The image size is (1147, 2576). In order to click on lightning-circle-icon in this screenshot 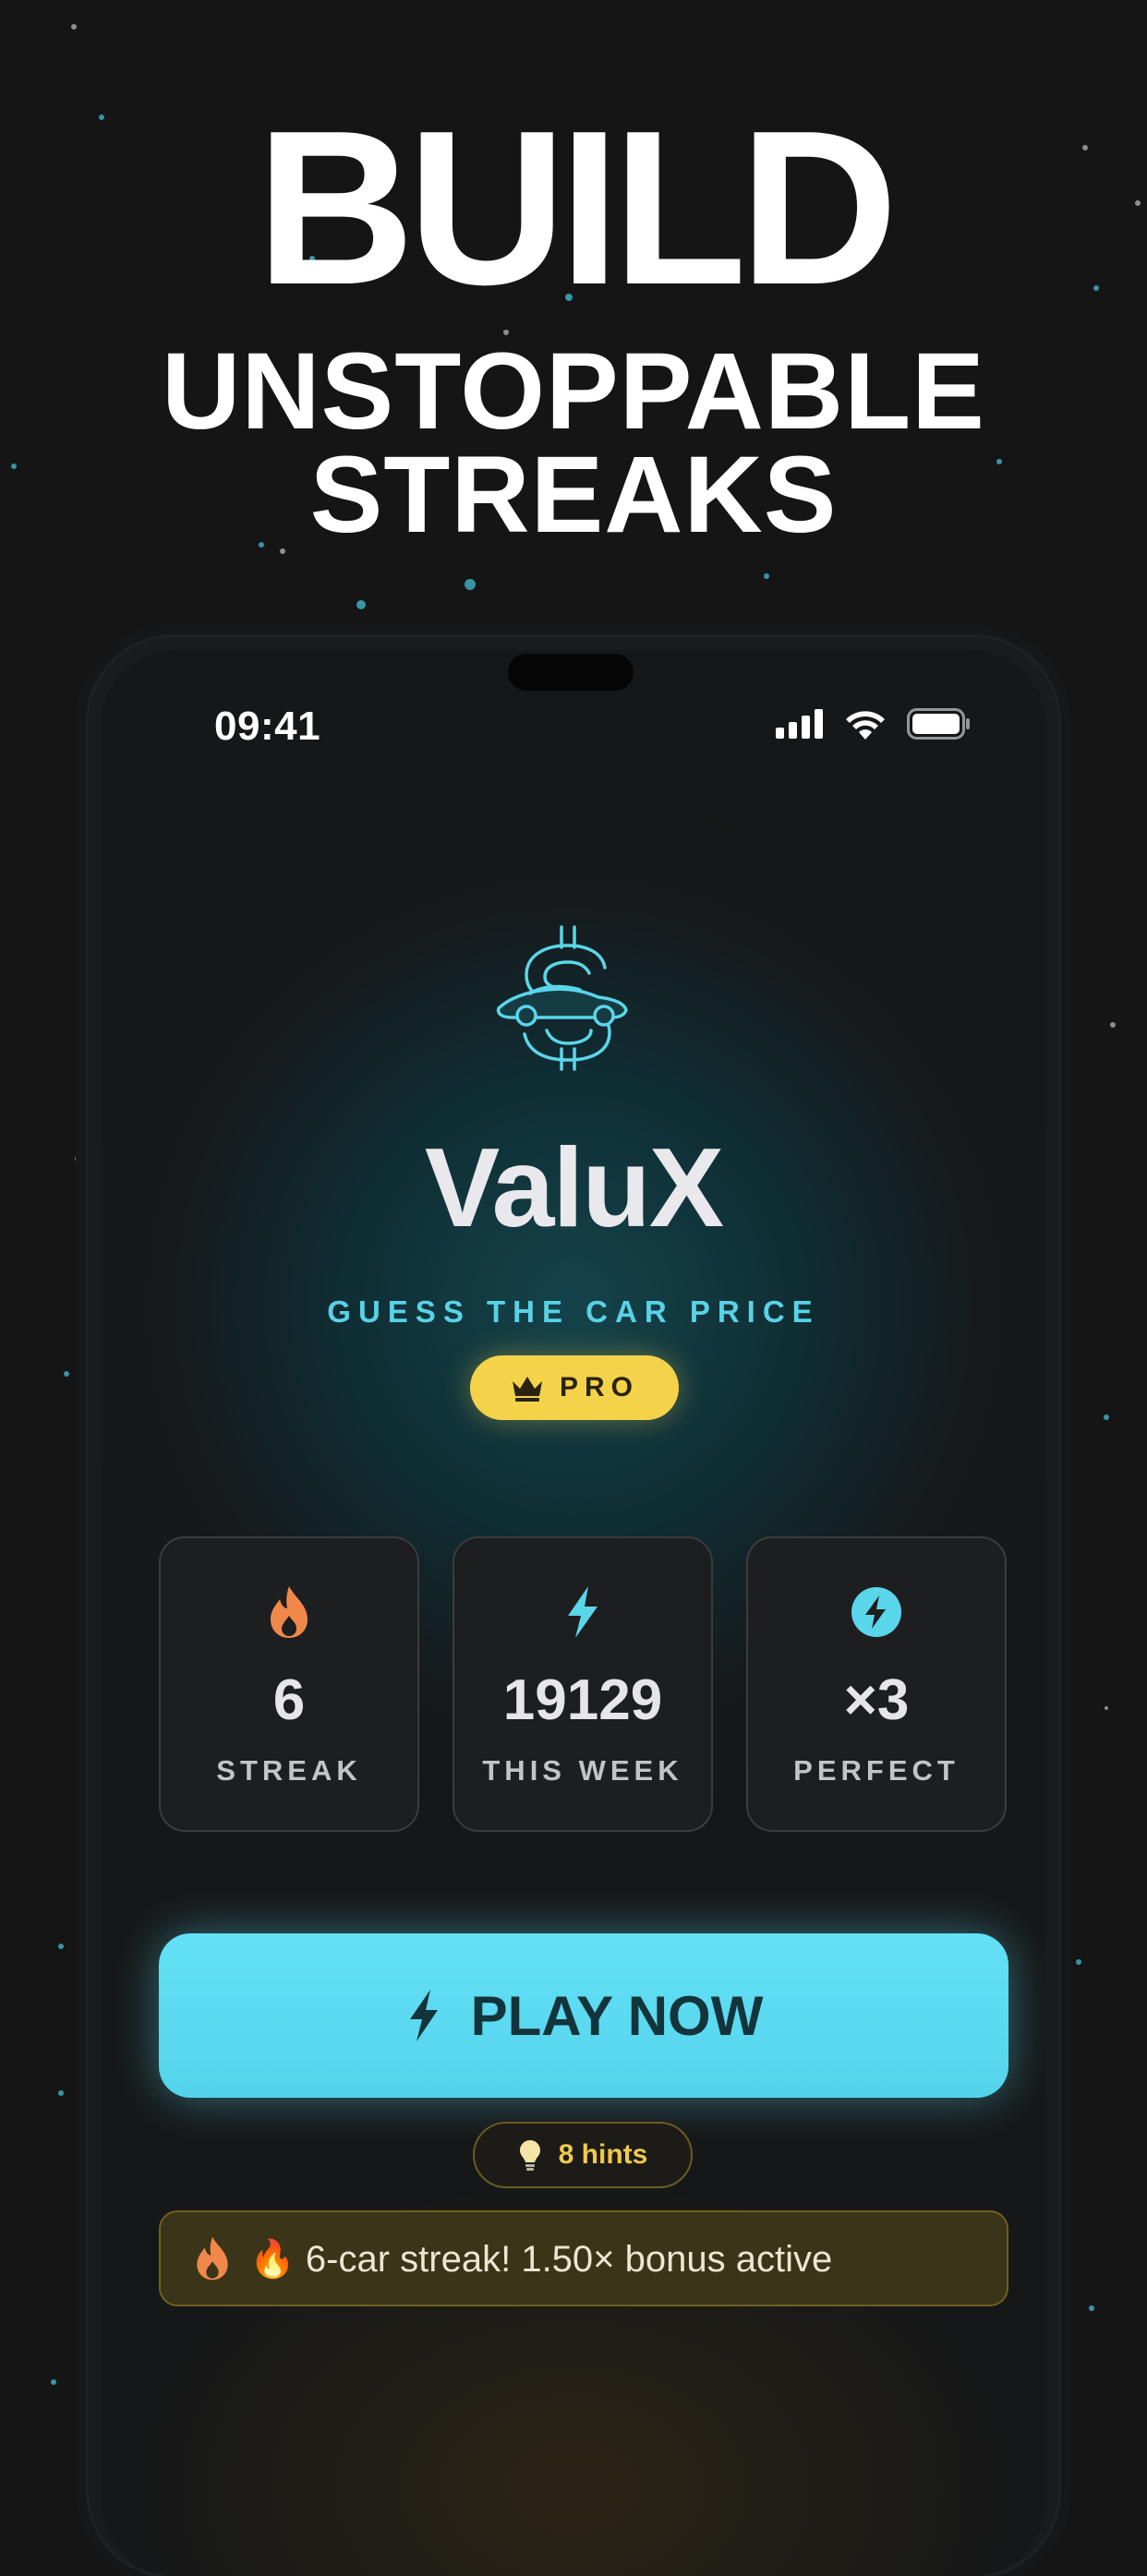, I will do `click(876, 1612)`.